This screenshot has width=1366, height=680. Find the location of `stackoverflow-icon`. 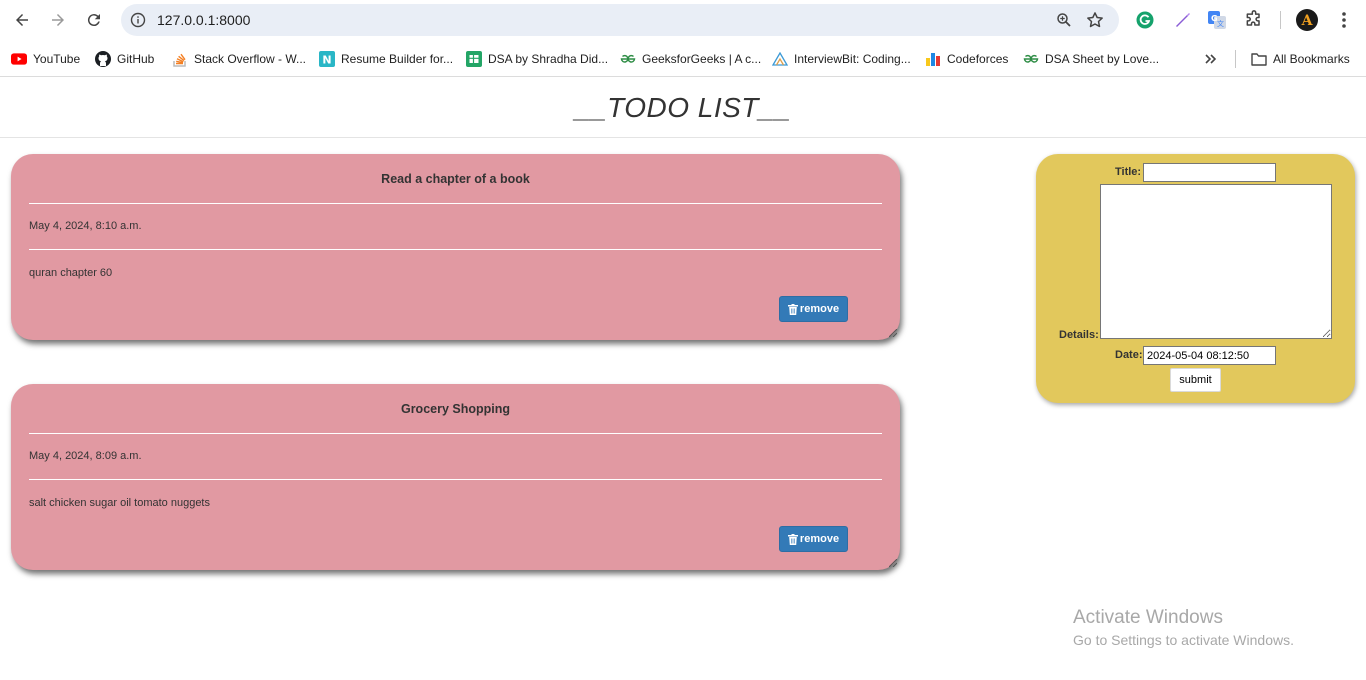

stackoverflow-icon is located at coordinates (180, 59).